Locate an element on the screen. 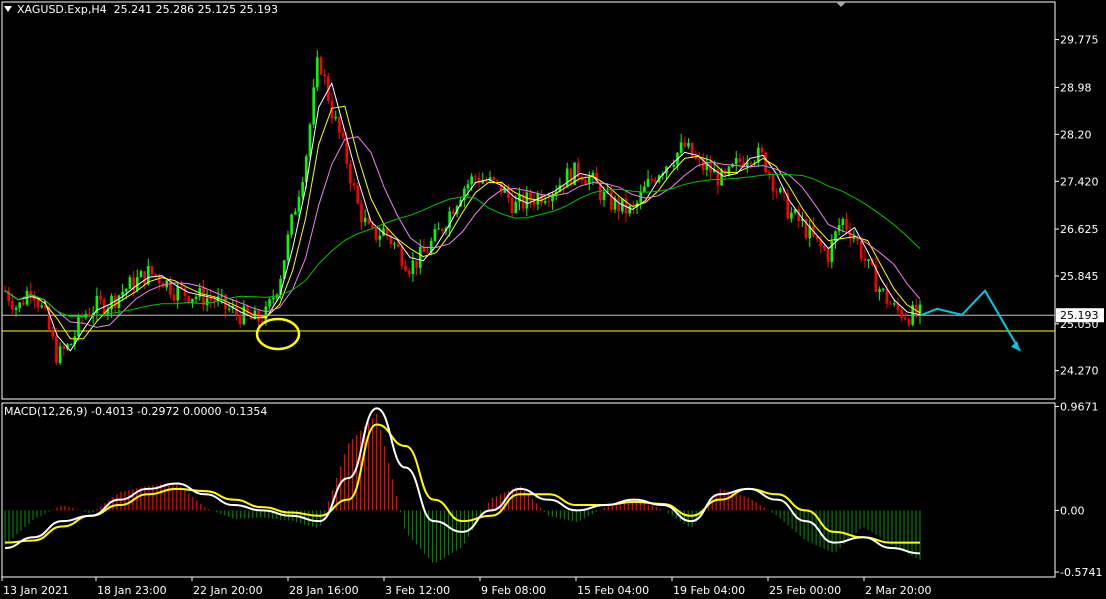 The height and width of the screenshot is (599, 1106). time-tick-label: 28 Jan 16:00 is located at coordinates (324, 590).